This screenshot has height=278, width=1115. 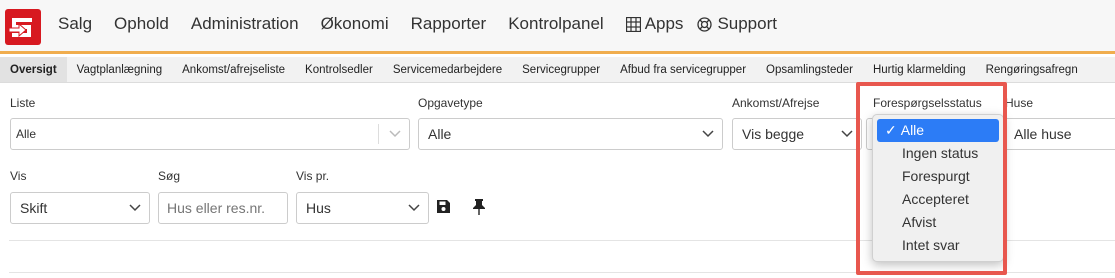 What do you see at coordinates (561, 69) in the screenshot?
I see `tab-servicegrupper: Servicegrupper` at bounding box center [561, 69].